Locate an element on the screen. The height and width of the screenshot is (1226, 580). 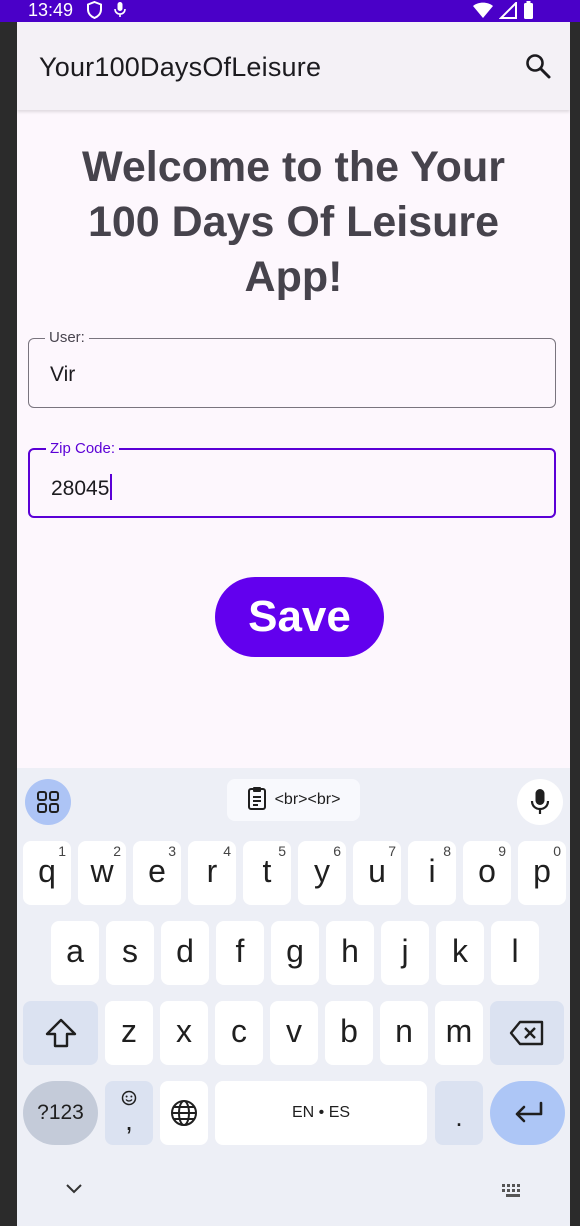
welcome-line: App! is located at coordinates (293, 277).